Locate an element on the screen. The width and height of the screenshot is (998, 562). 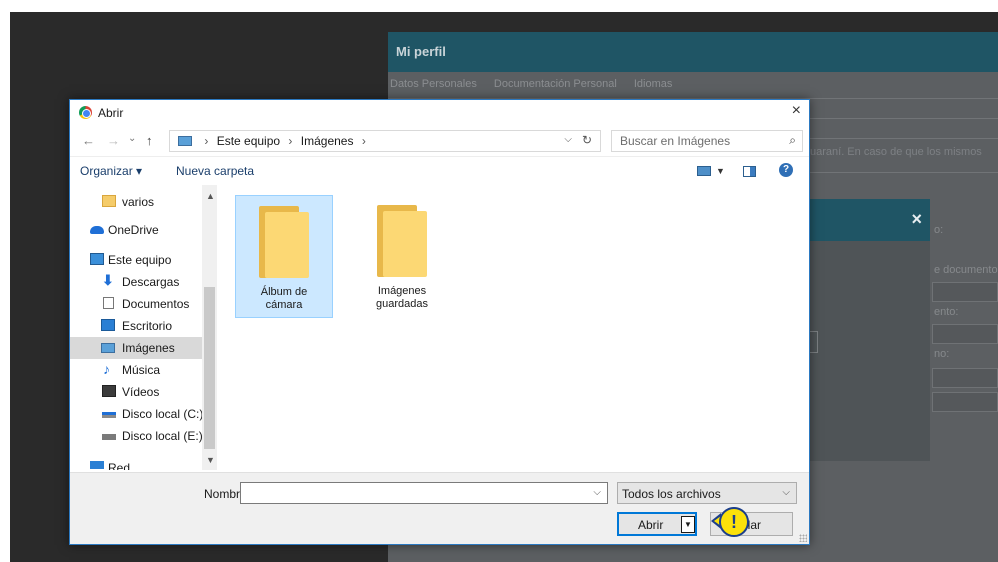
background-tab-languages: Idiomas is located at coordinates (653, 84).